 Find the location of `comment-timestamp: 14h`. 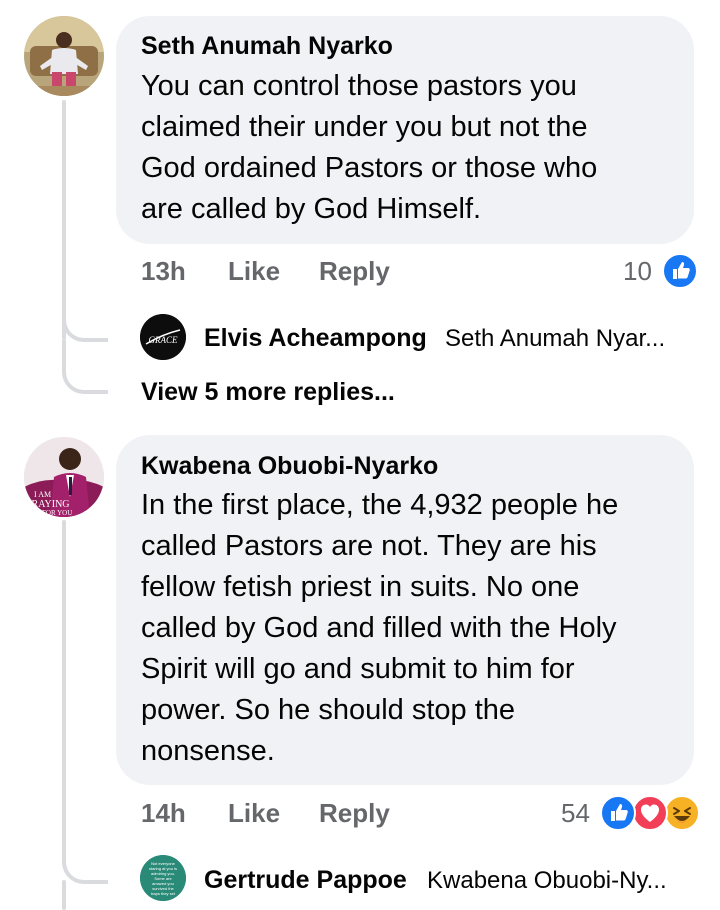

comment-timestamp: 14h is located at coordinates (163, 813).